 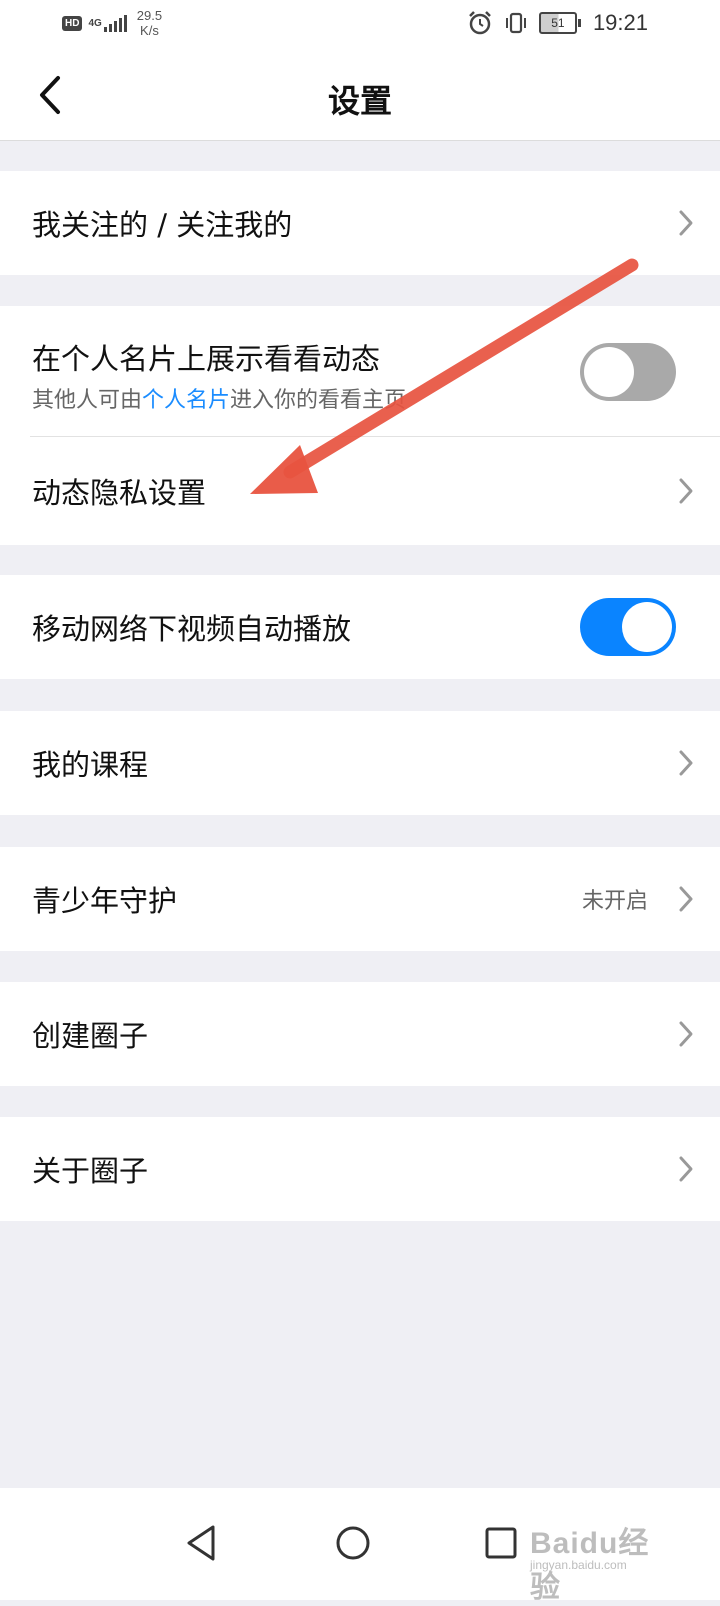 I want to click on row-label: 在个人名片上展示看看动态, so click(x=206, y=359).